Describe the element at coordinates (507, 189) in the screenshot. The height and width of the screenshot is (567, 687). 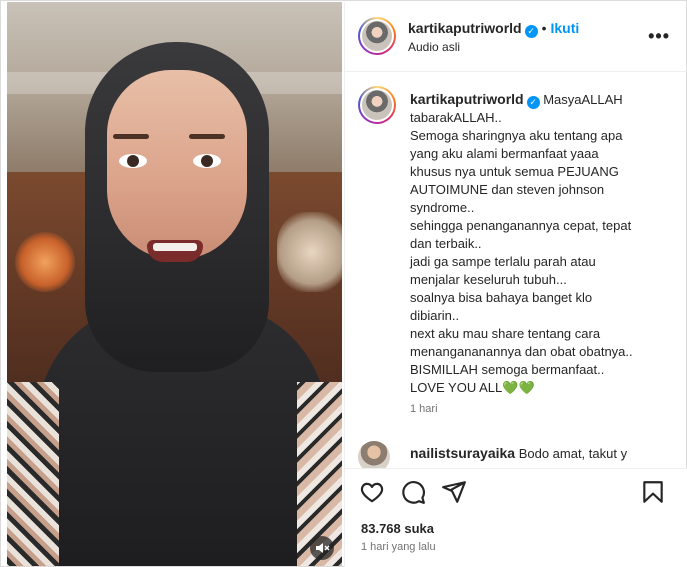
I see `caption-line: AUTOIMUNE dan steven johnson` at that location.